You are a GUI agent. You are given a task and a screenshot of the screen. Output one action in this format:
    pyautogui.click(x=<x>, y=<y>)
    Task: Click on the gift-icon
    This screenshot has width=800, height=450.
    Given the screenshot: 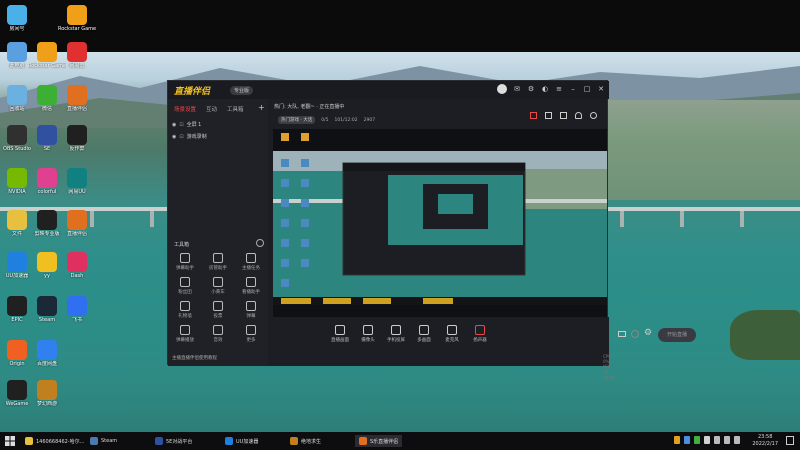 What is the action you would take?
    pyautogui.click(x=533, y=115)
    